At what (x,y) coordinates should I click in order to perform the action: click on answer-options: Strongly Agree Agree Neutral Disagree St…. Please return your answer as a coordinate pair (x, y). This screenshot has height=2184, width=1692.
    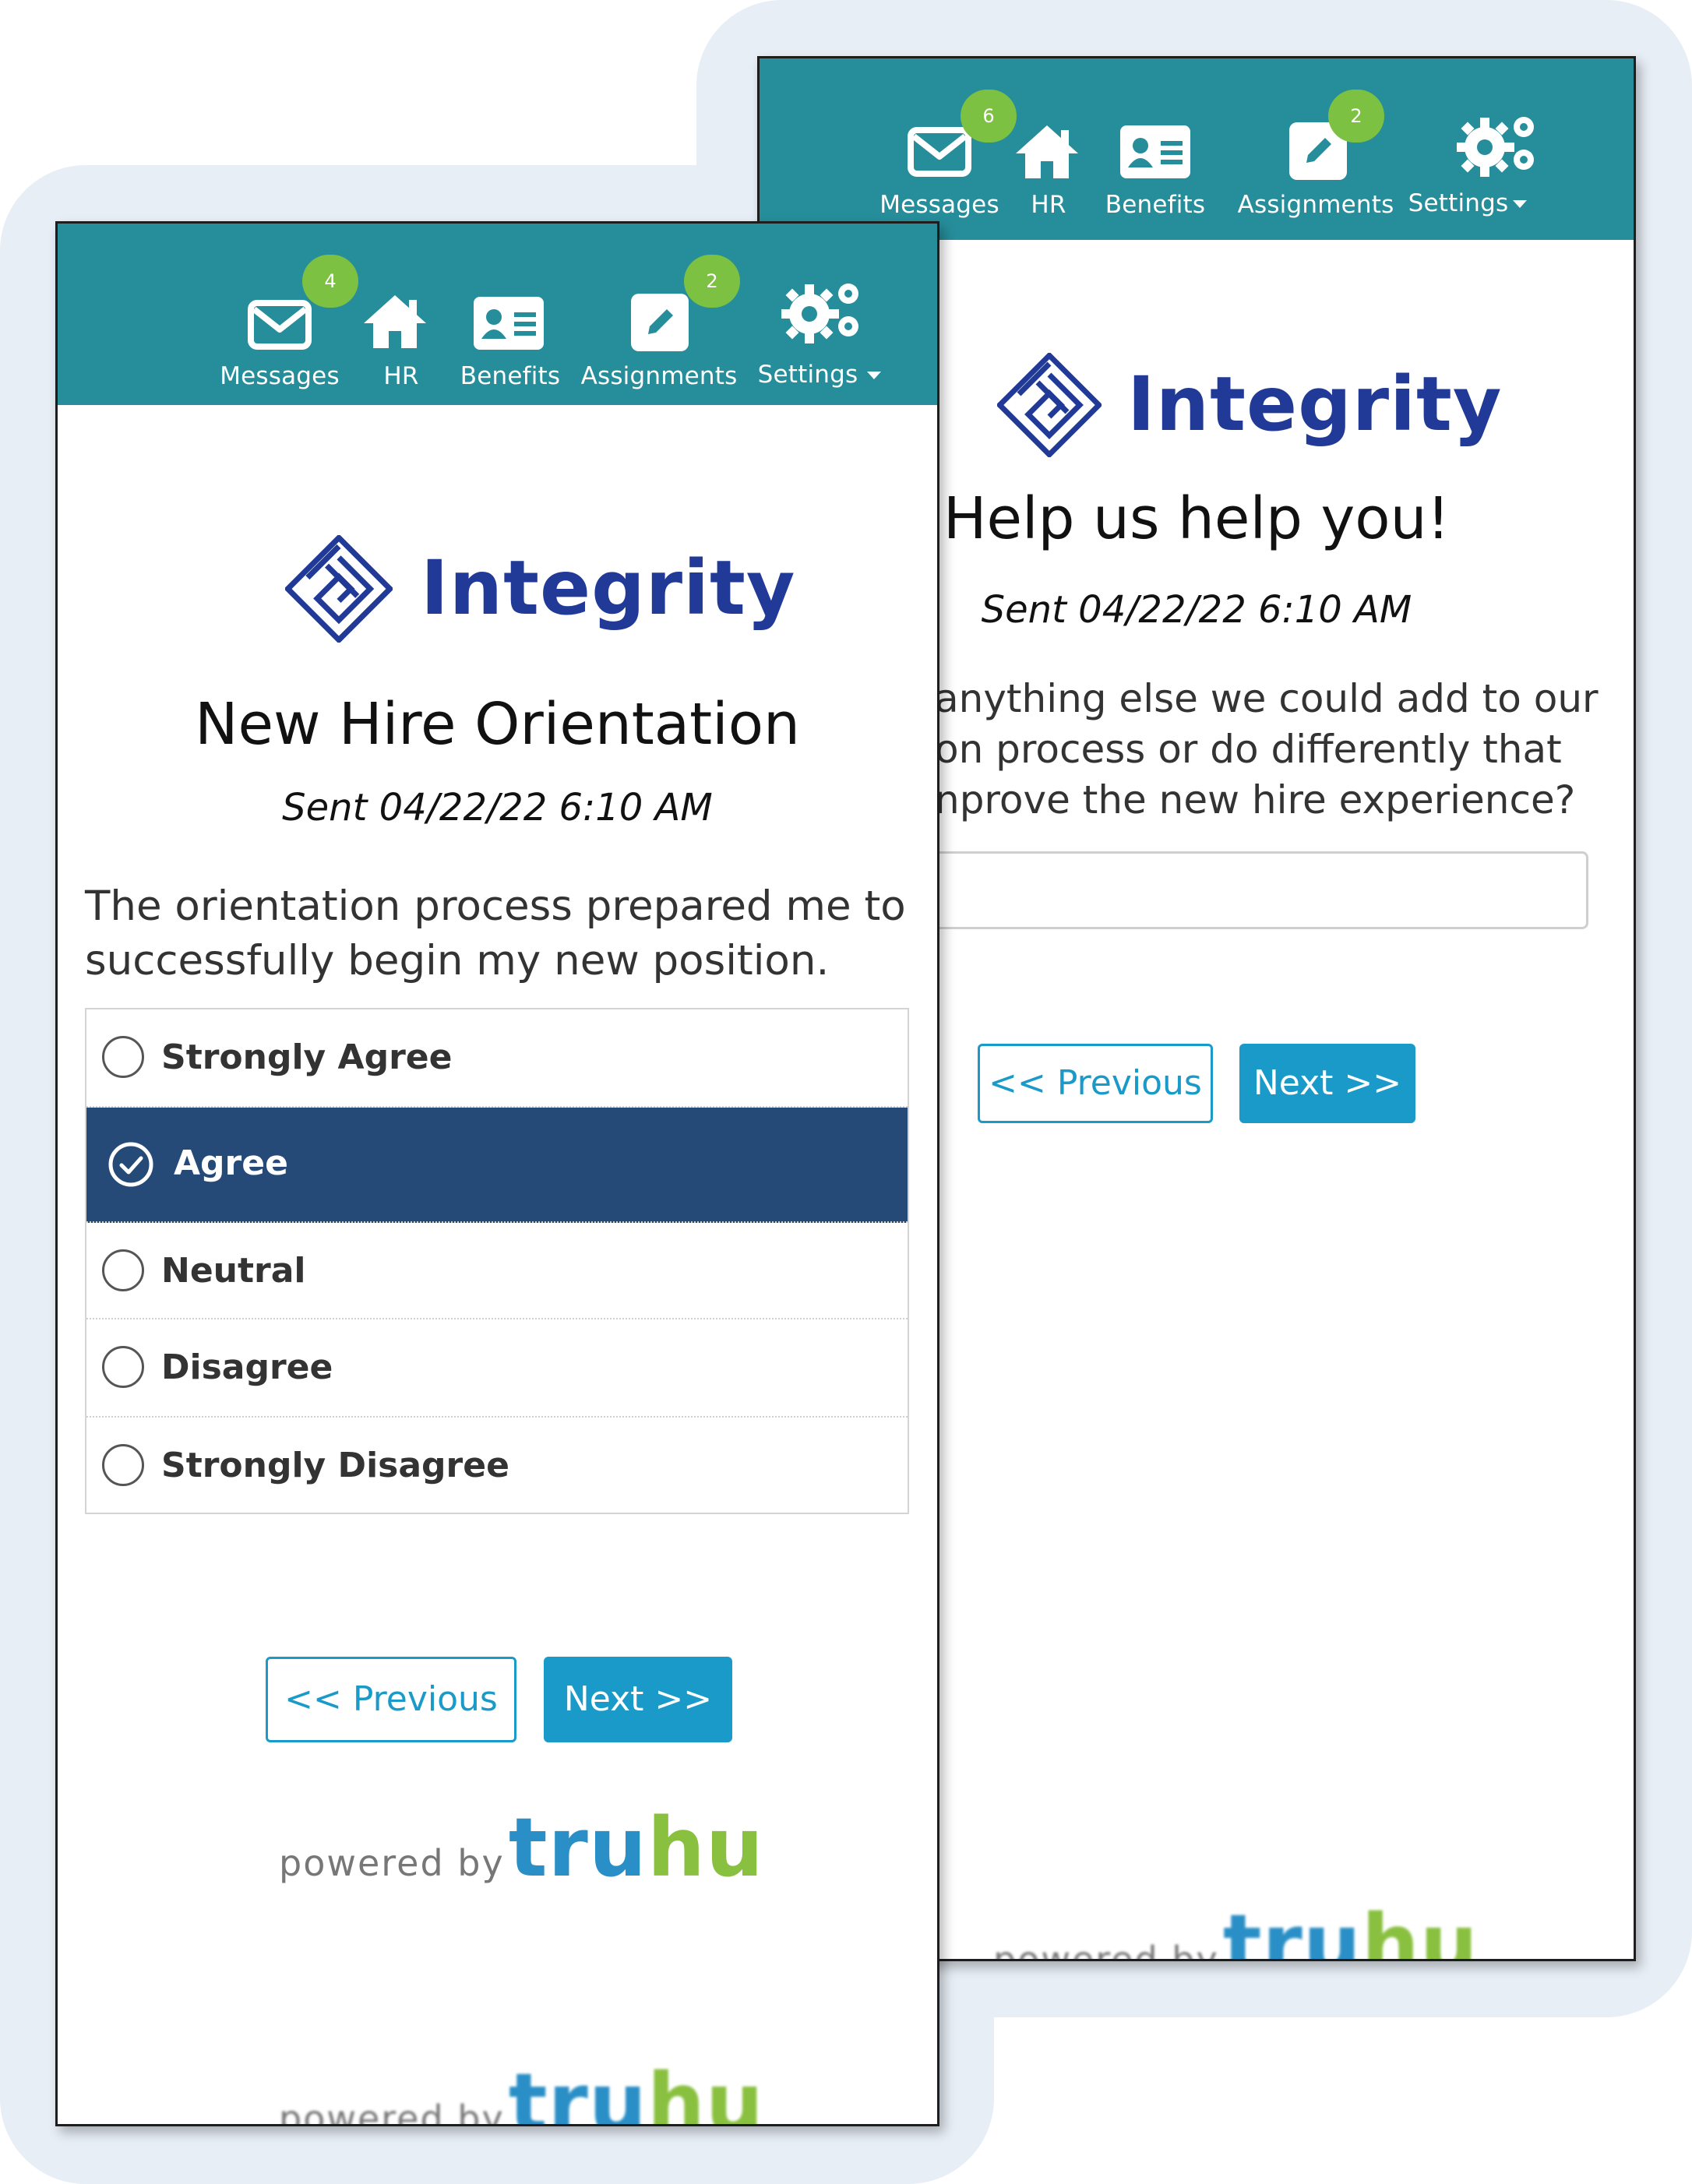
    Looking at the image, I should click on (497, 1261).